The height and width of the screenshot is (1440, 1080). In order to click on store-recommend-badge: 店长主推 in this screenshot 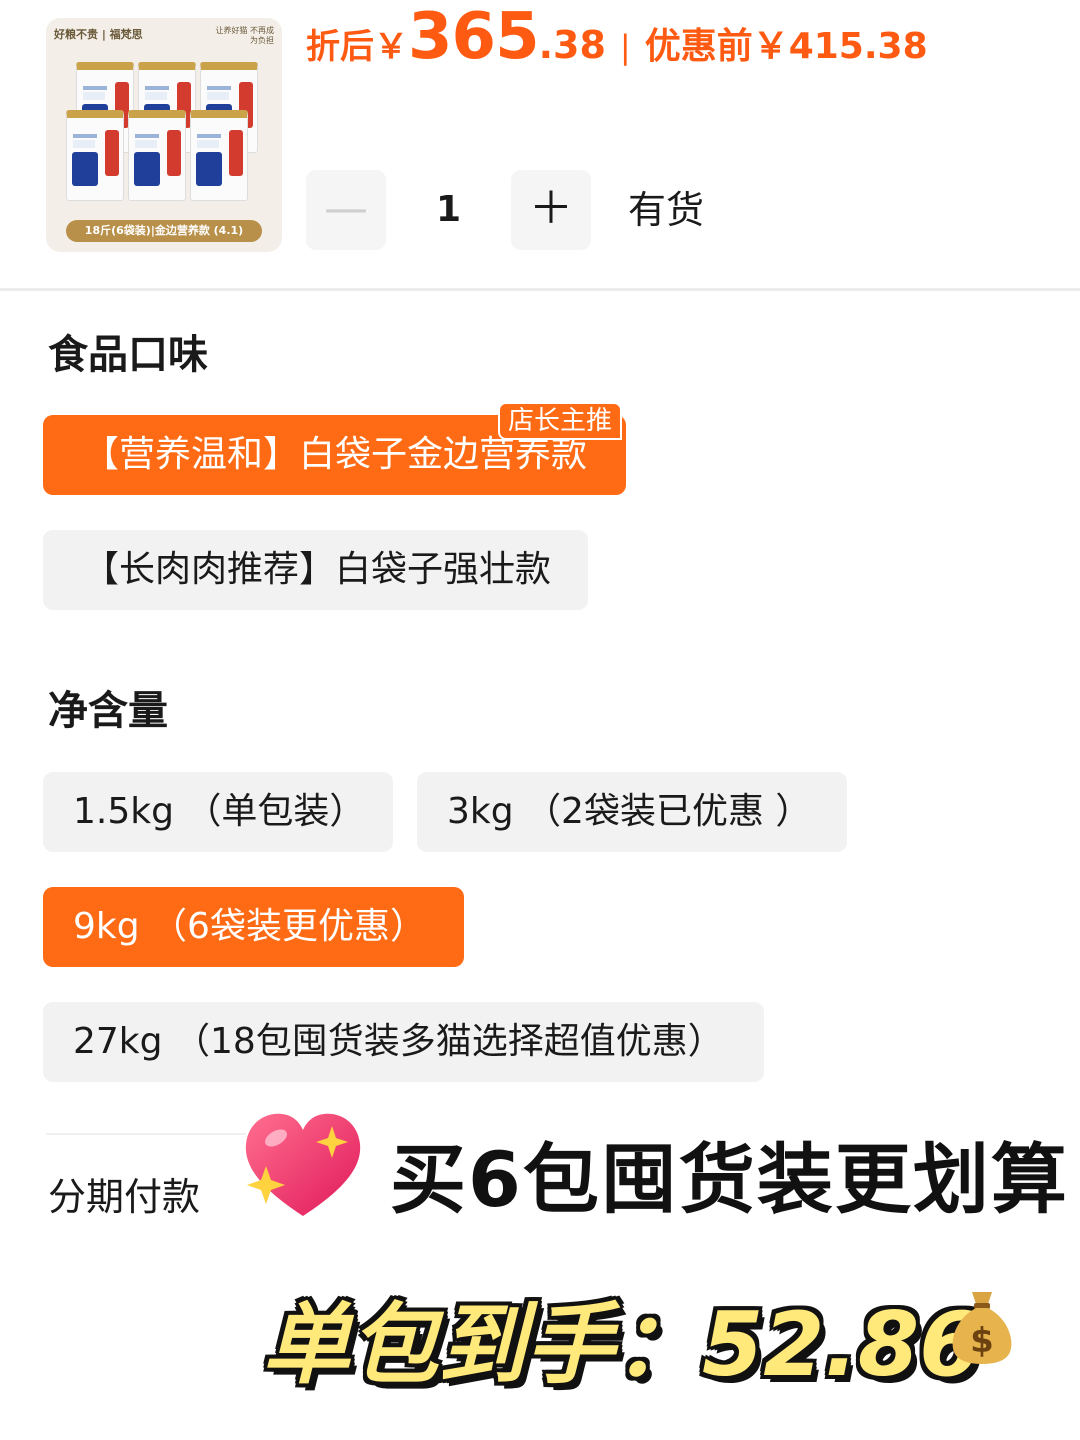, I will do `click(560, 421)`.